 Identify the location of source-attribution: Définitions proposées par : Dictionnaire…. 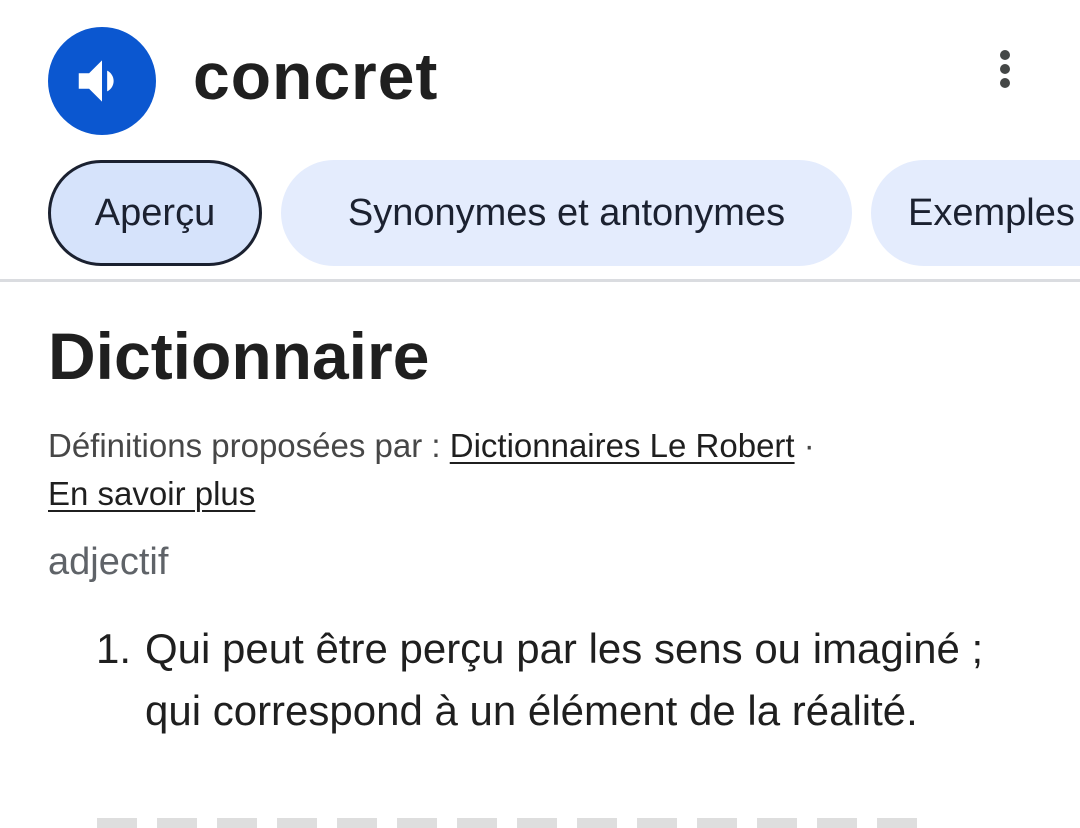
(548, 470).